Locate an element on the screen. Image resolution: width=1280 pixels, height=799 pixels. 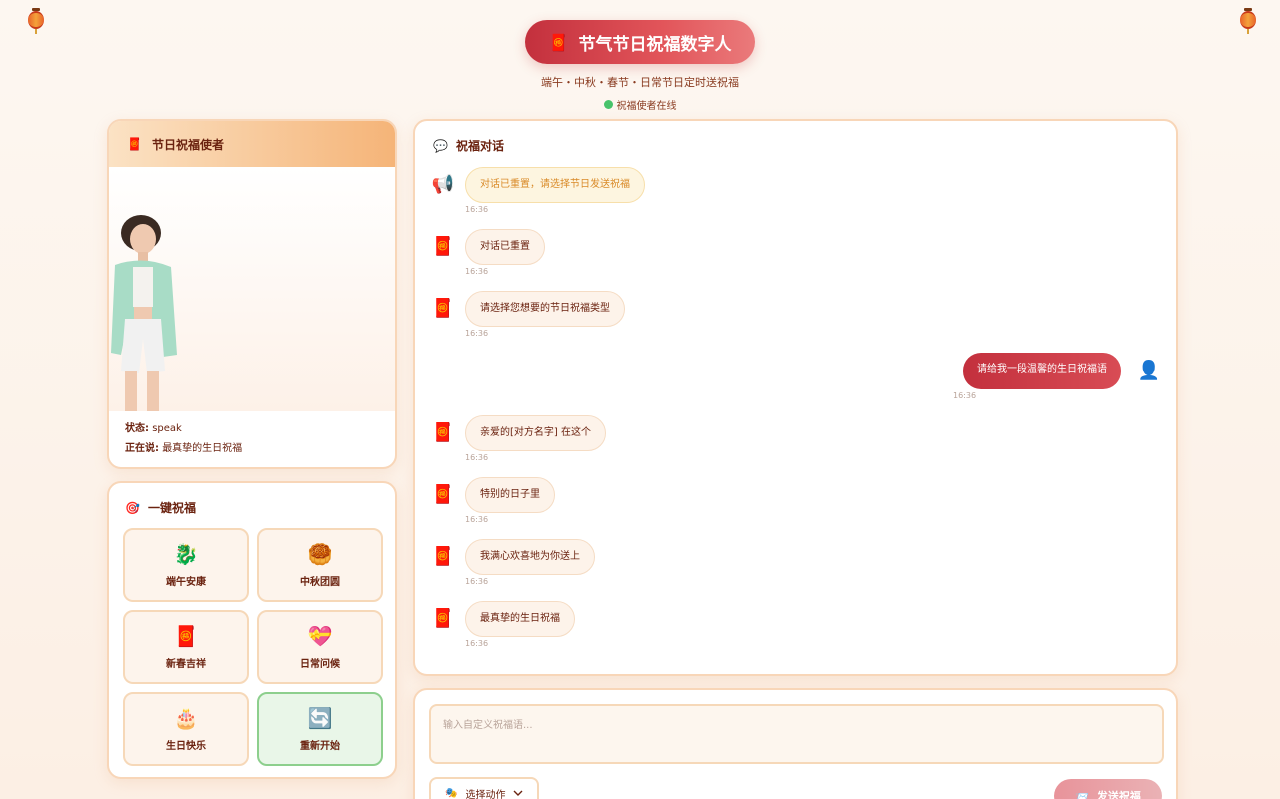
page-subtitle: 端午・中秋・春节・日常节日定时送祝福 is located at coordinates (640, 82).